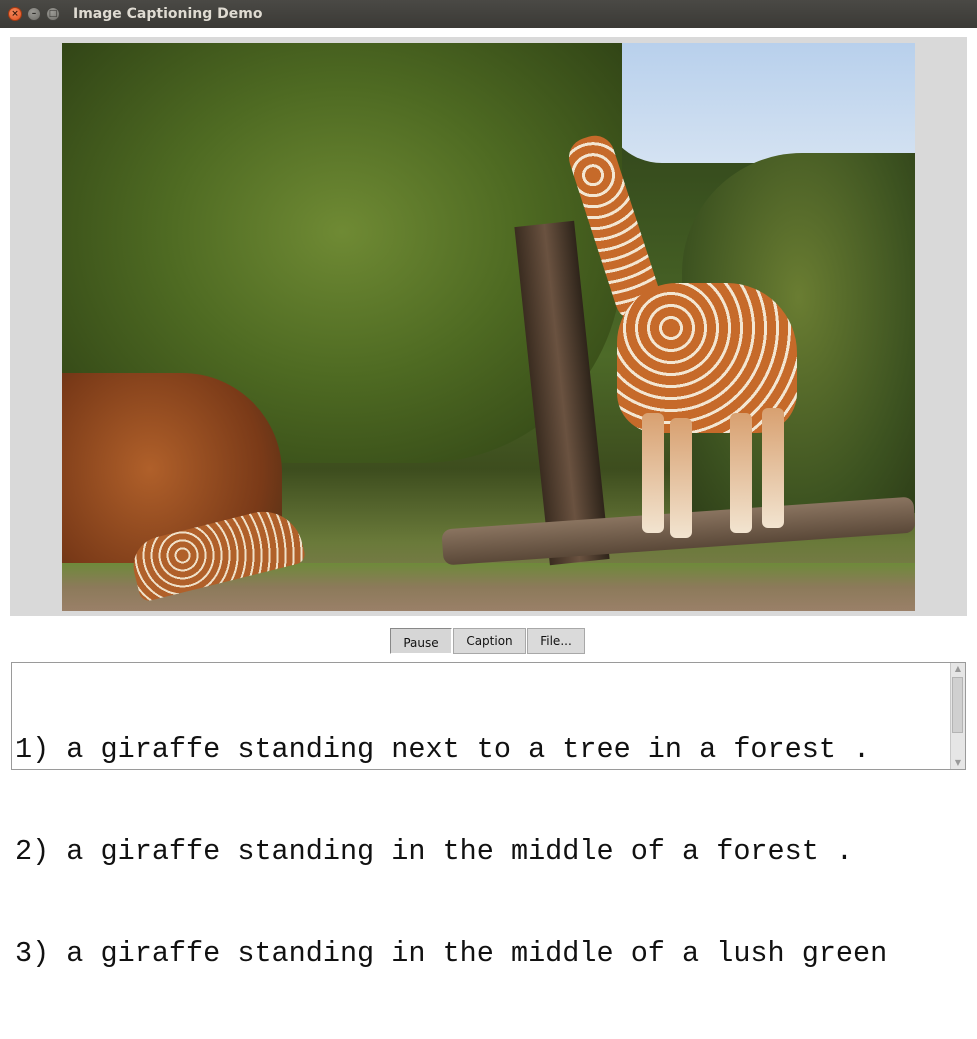 This screenshot has width=977, height=1039. Describe the element at coordinates (958, 763) in the screenshot. I see `scroll-down-arrow-icon: ▼` at that location.